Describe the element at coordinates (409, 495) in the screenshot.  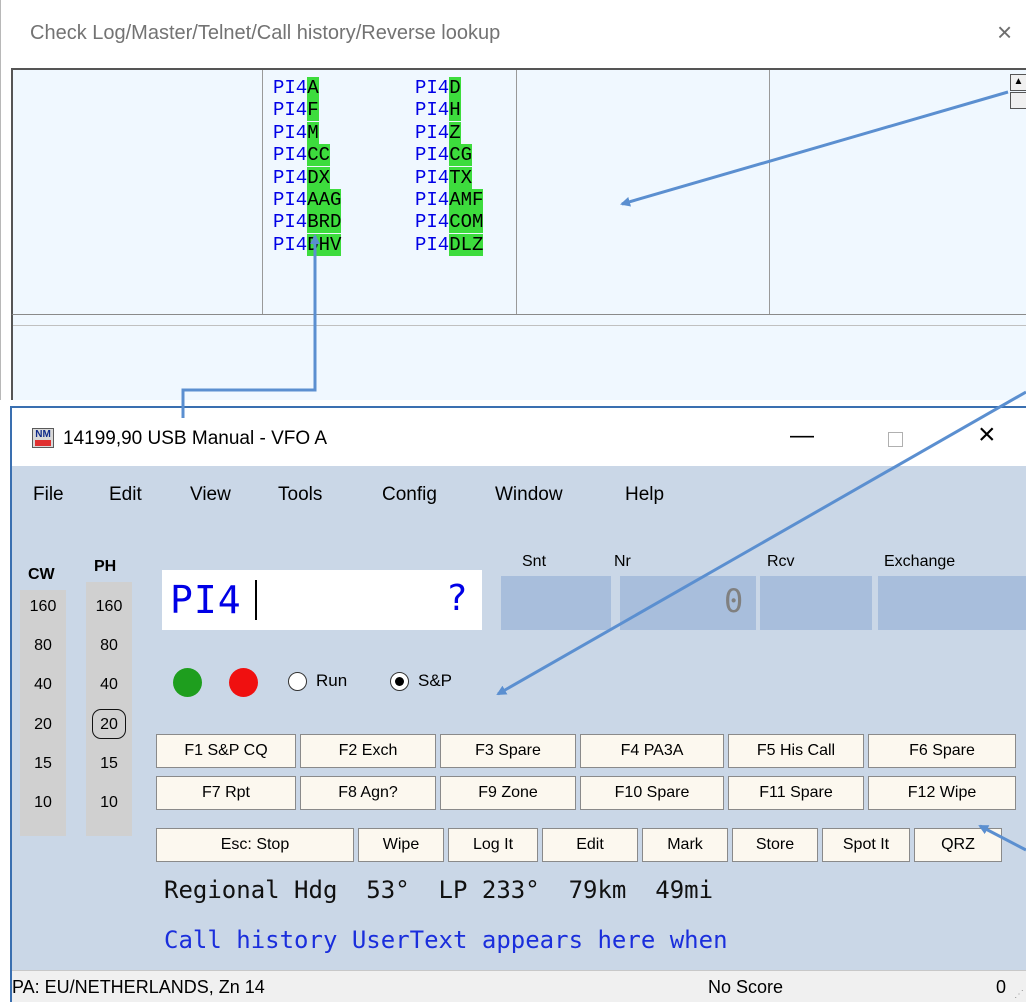
I see `menu-config: Config` at that location.